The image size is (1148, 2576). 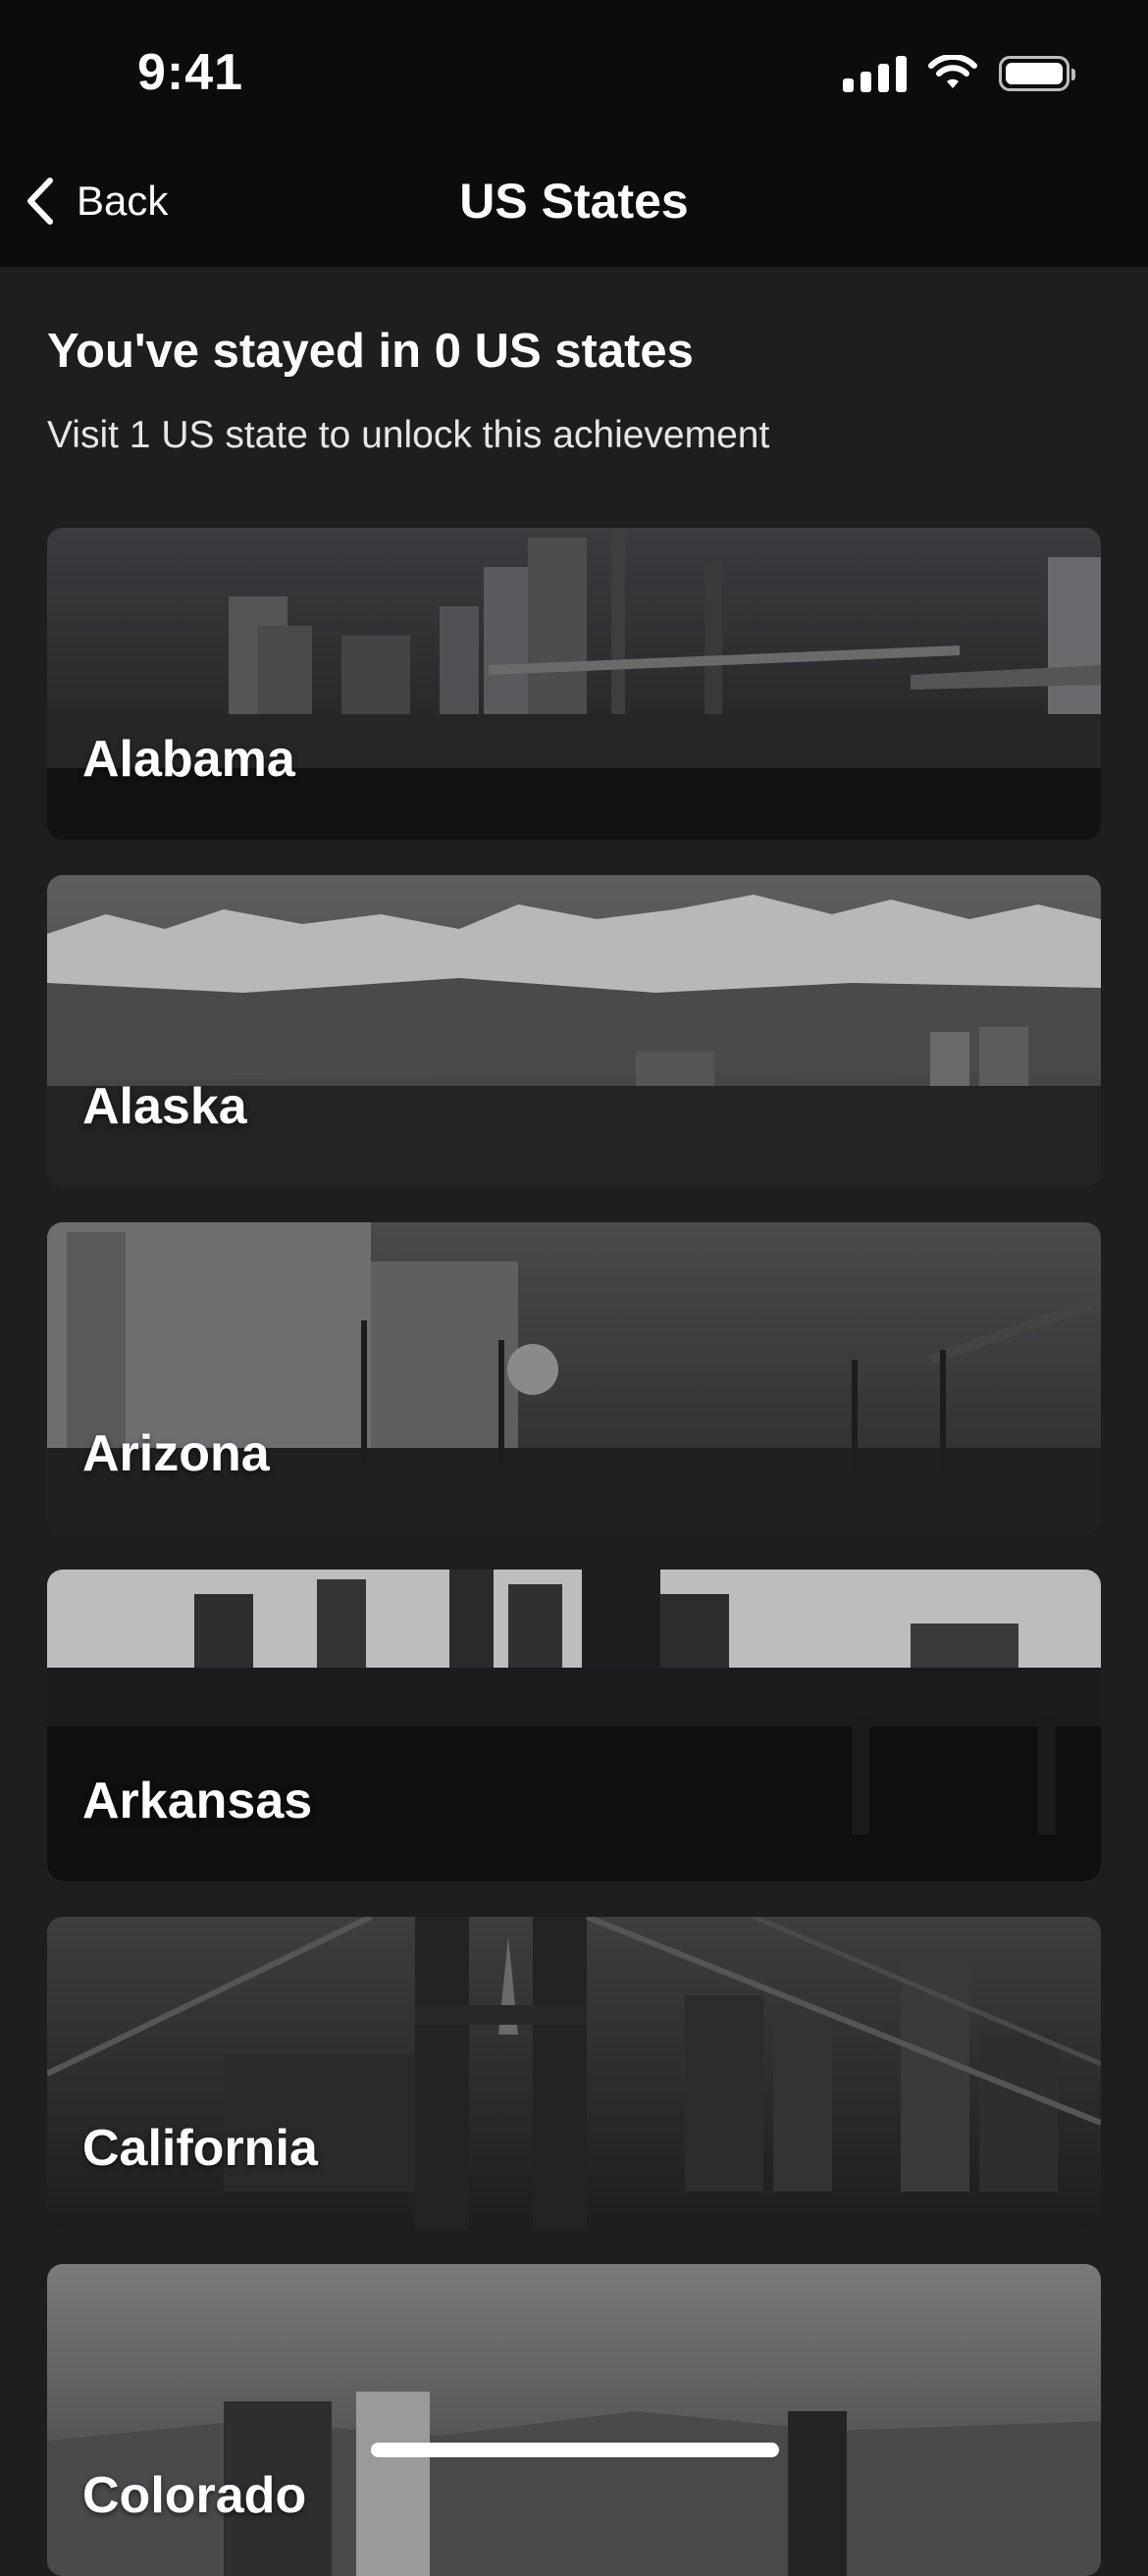 I want to click on bridge-city-image, so click(x=574, y=2073).